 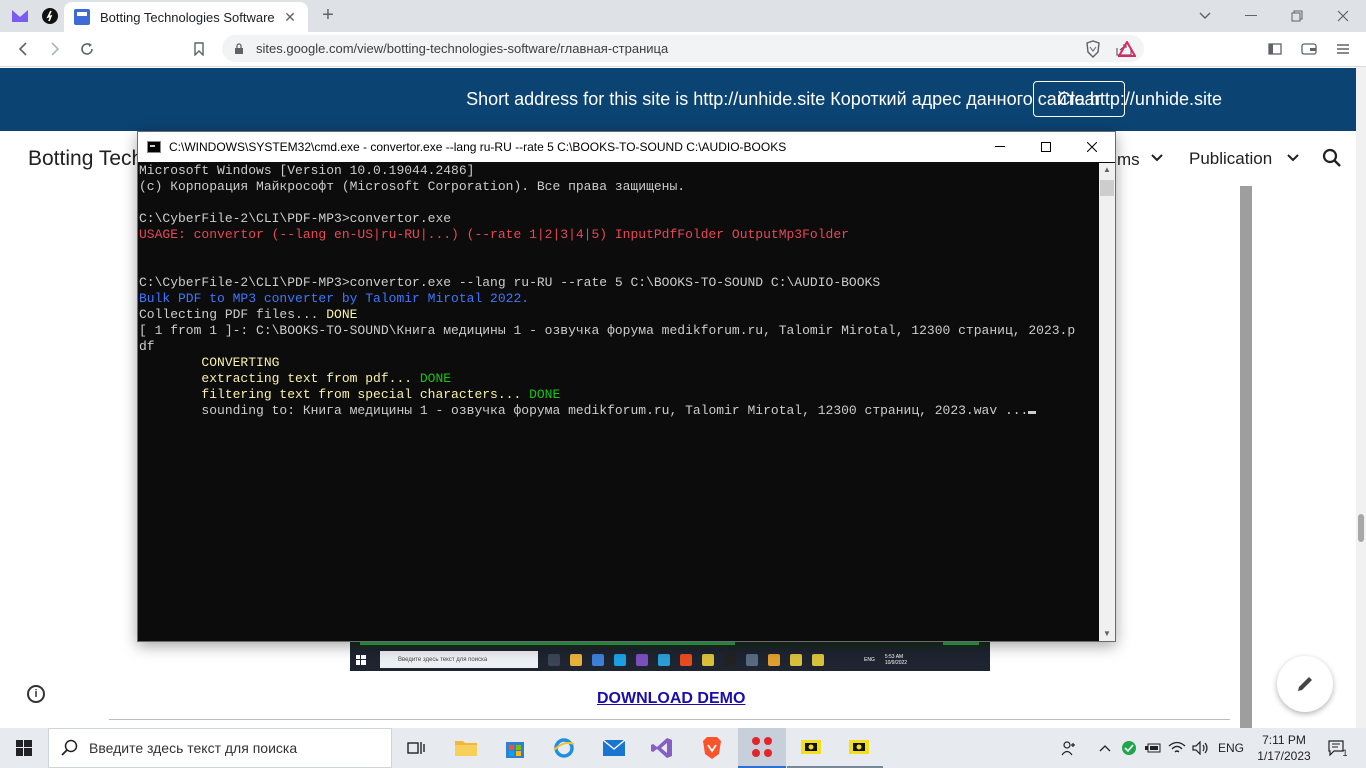 What do you see at coordinates (1201, 748) in the screenshot?
I see `tray-volume` at bounding box center [1201, 748].